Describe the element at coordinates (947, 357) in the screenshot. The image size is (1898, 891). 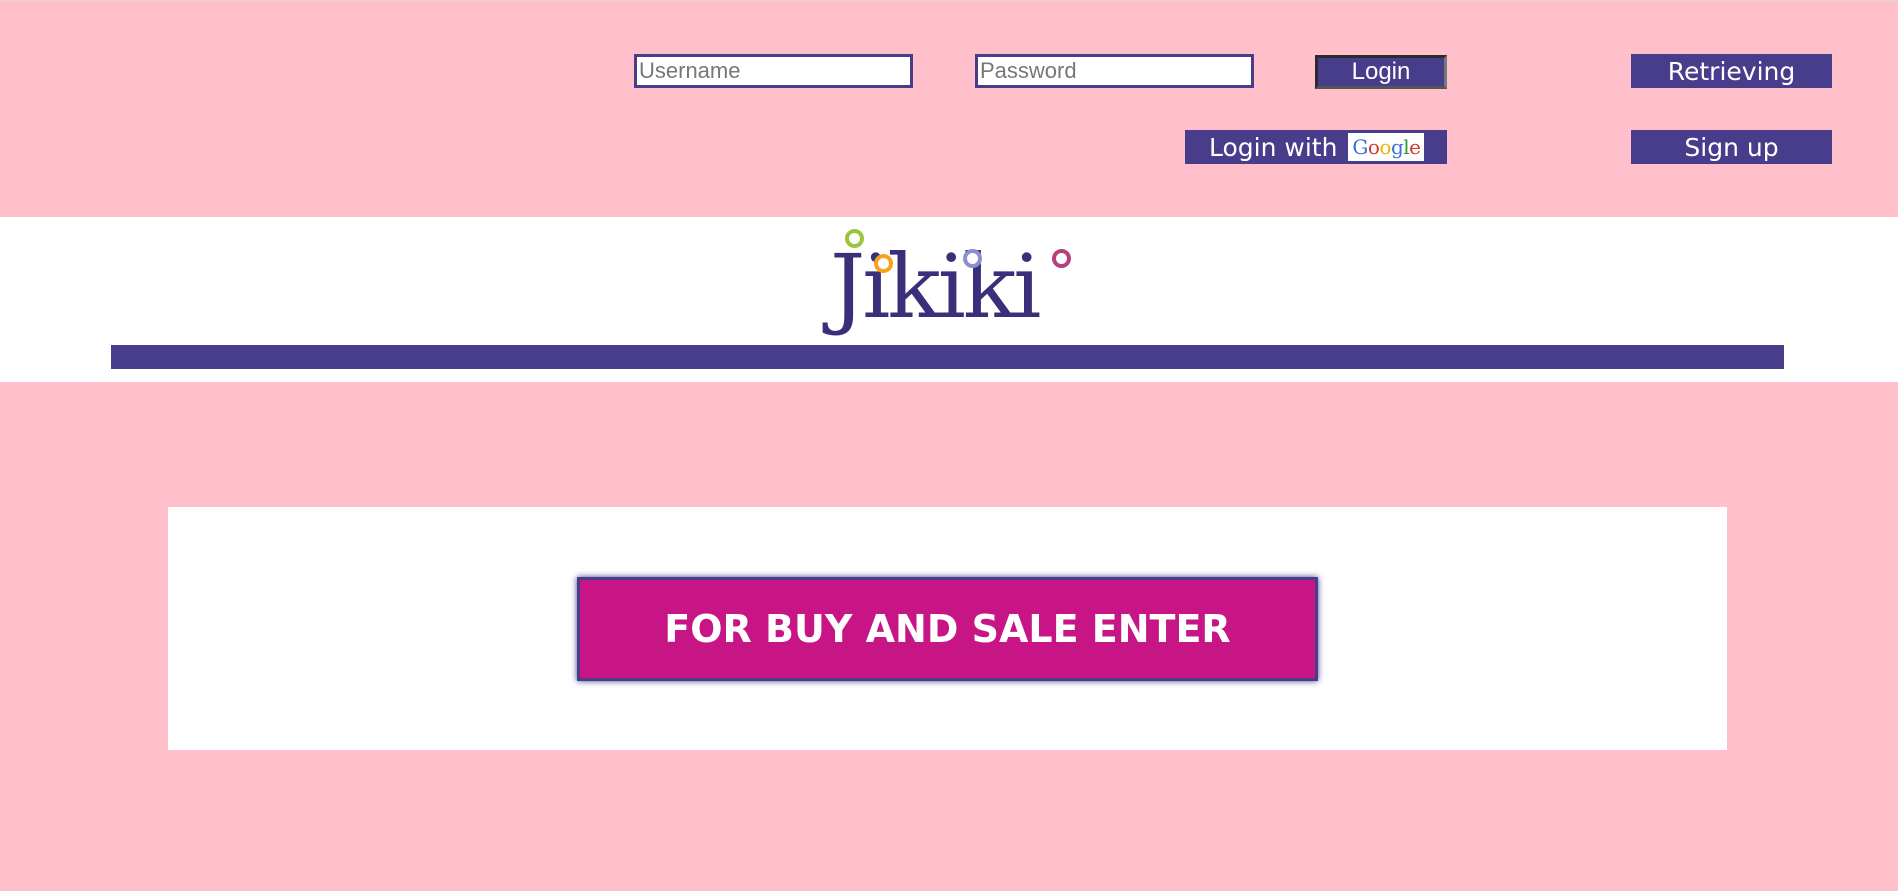
I see `nav-bar` at that location.